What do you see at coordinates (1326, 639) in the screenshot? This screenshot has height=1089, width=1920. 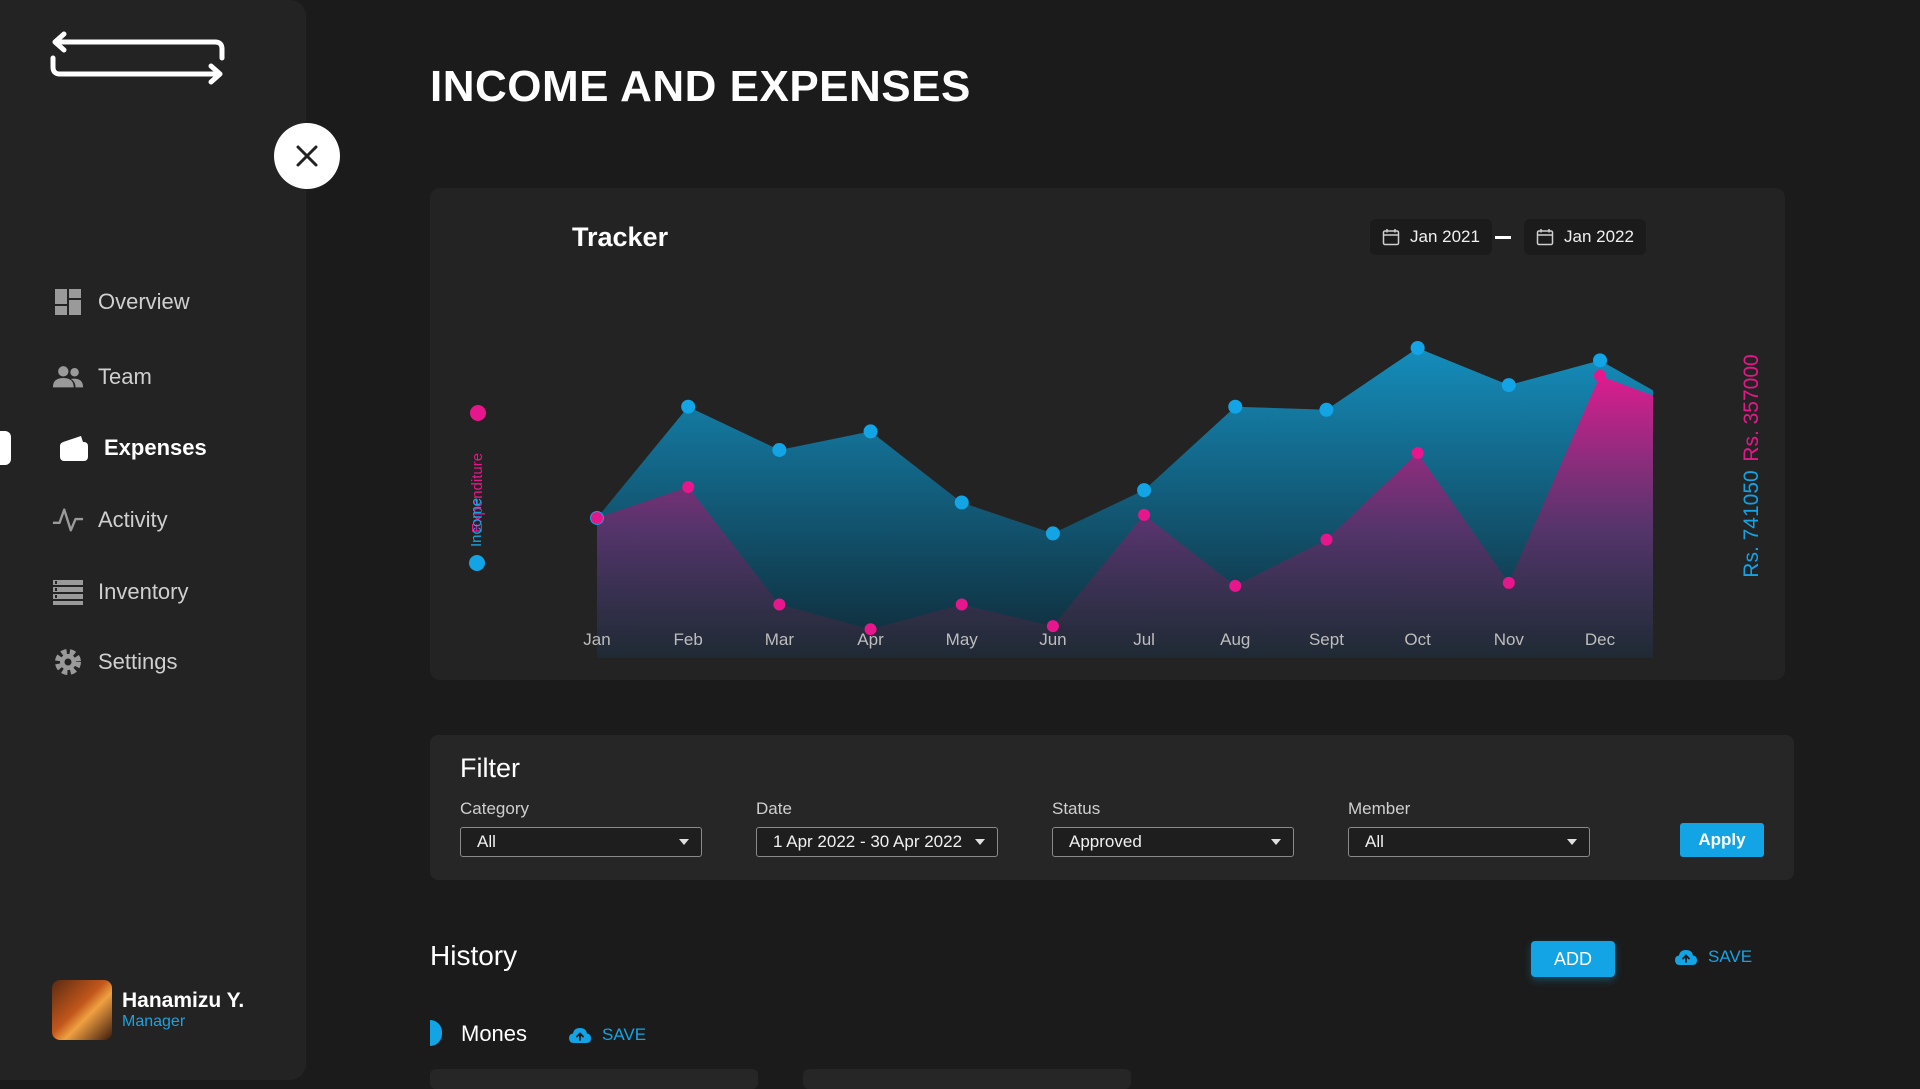 I see `x-tick-label: Sept` at bounding box center [1326, 639].